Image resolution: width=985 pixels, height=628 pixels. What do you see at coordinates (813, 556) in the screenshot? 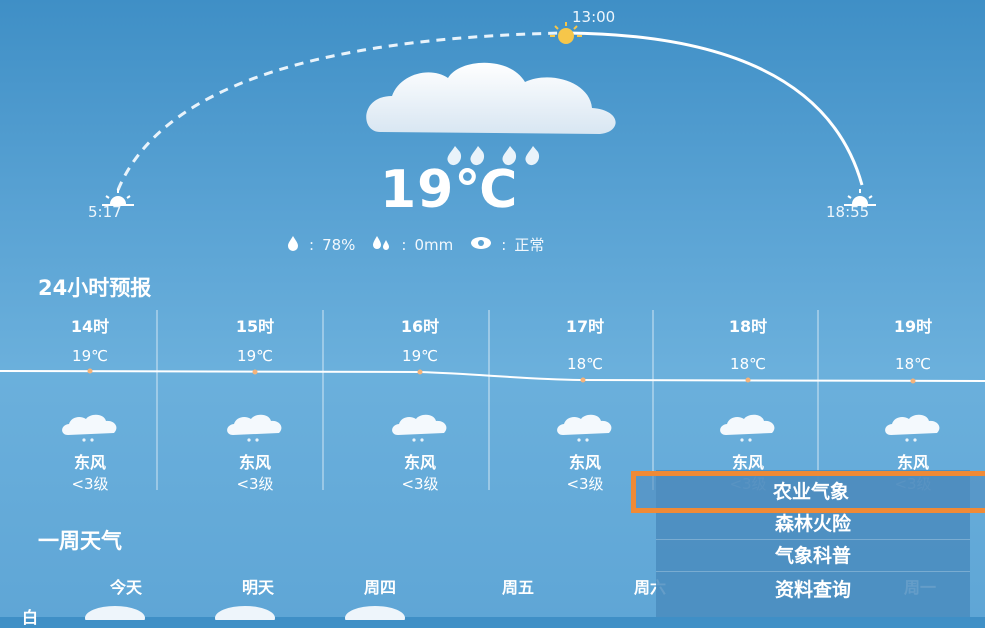
I see `menu-item-science: 气象科普` at bounding box center [813, 556].